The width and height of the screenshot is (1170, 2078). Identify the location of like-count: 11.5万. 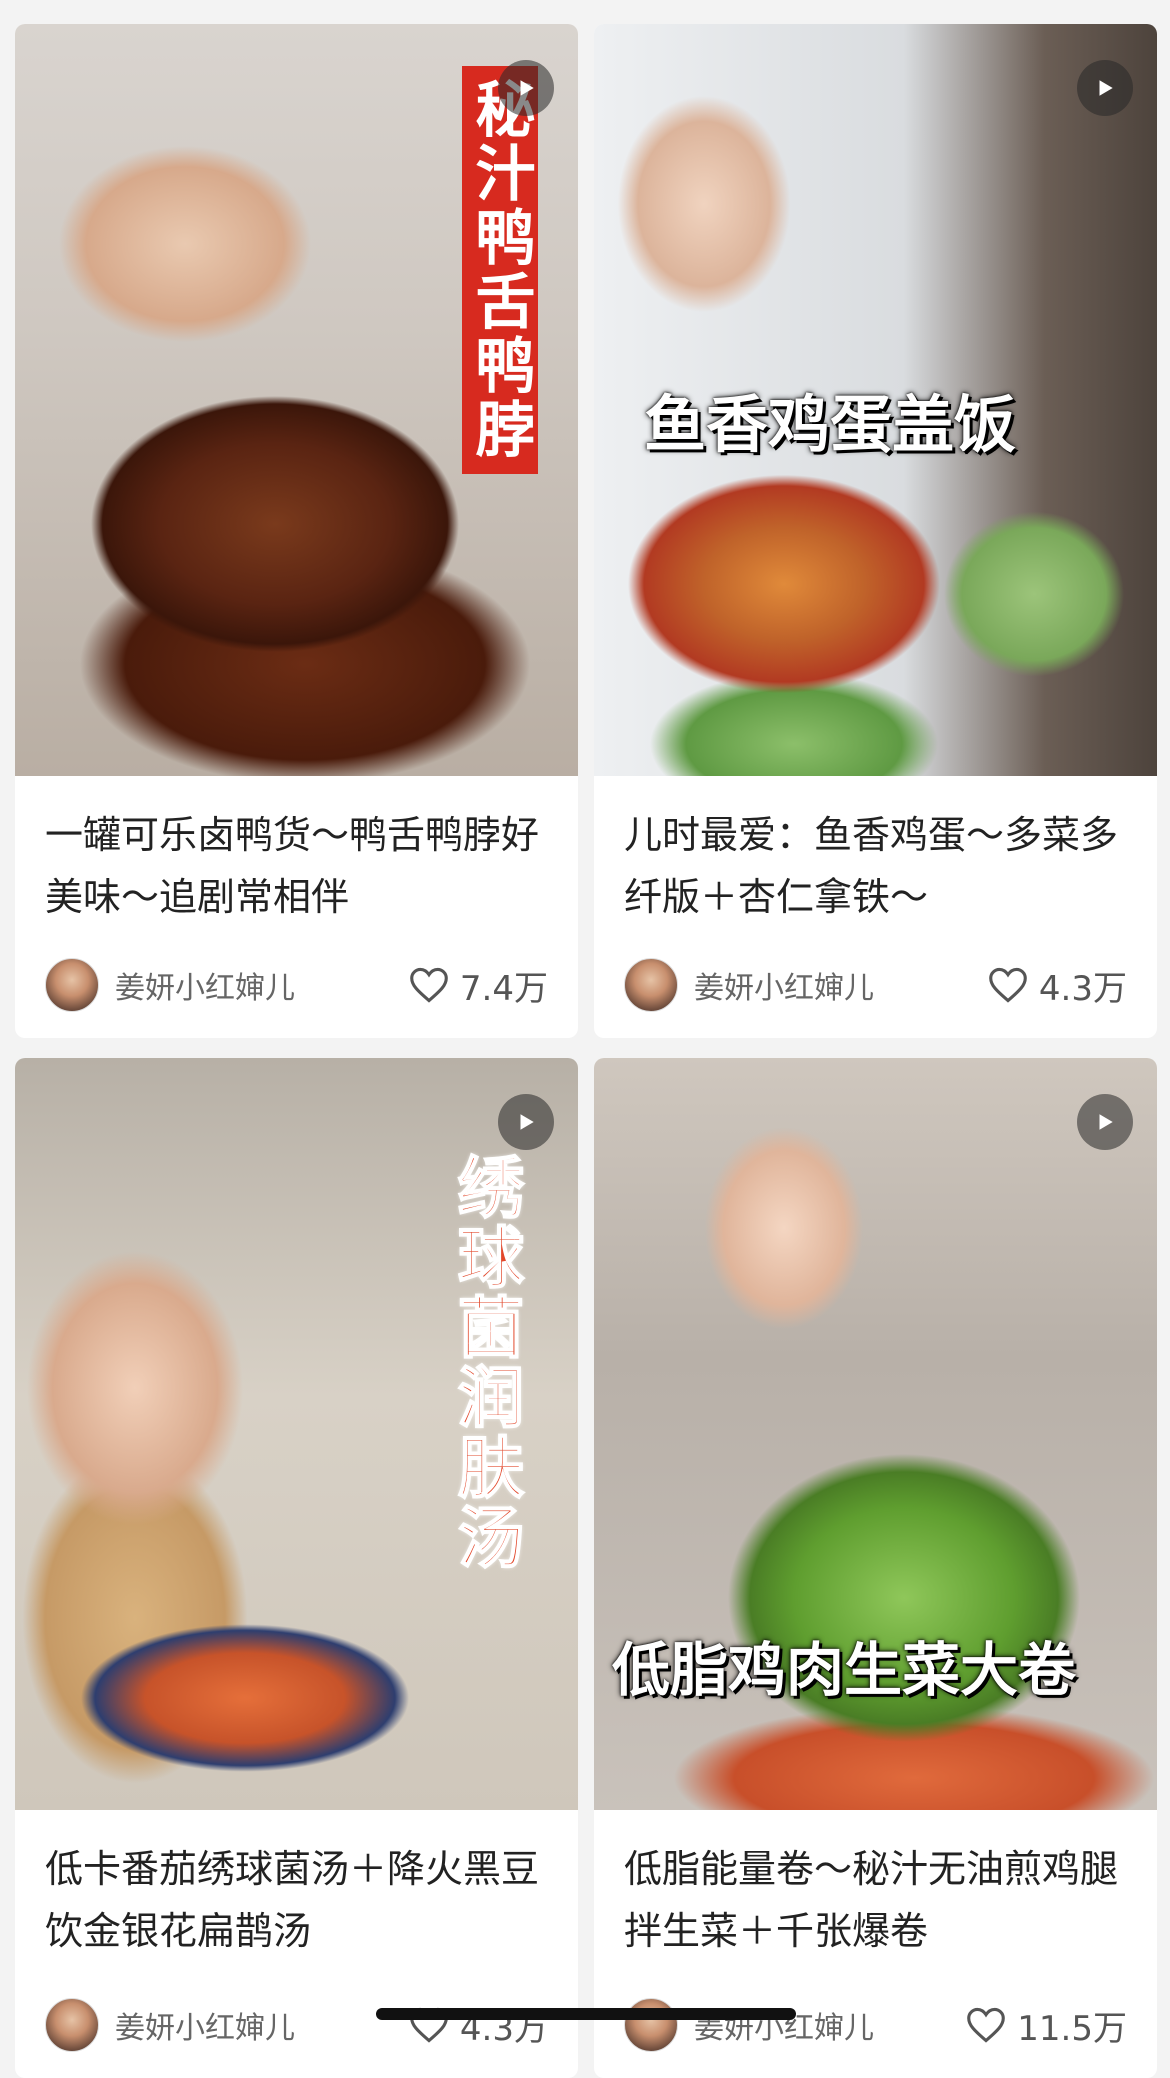
(1072, 2028).